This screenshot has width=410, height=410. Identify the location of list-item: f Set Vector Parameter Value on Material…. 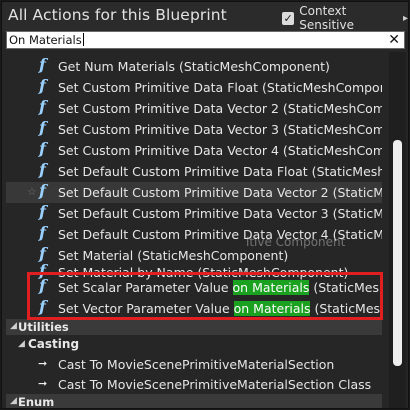
(194, 308).